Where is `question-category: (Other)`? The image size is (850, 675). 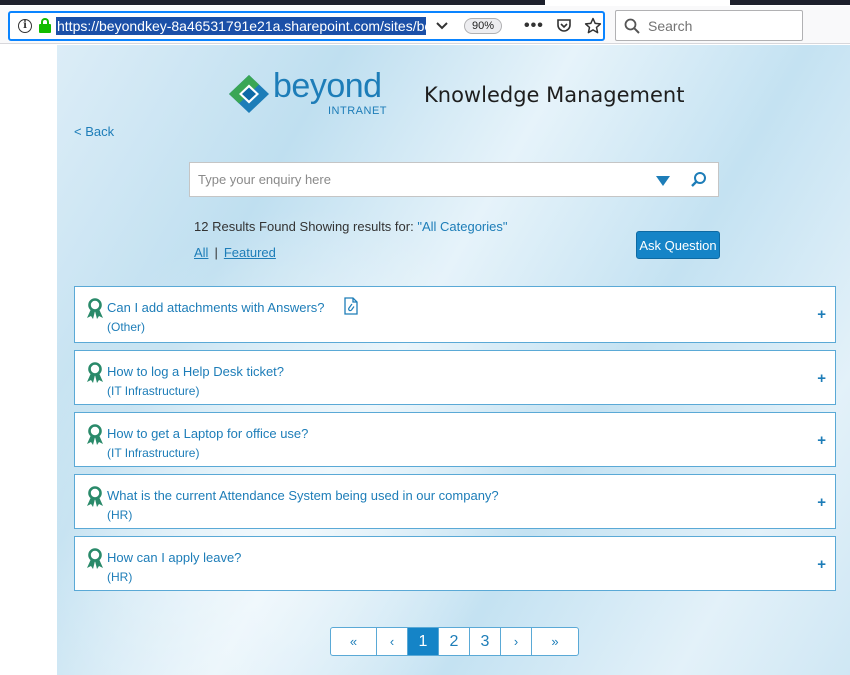 question-category: (Other) is located at coordinates (126, 327).